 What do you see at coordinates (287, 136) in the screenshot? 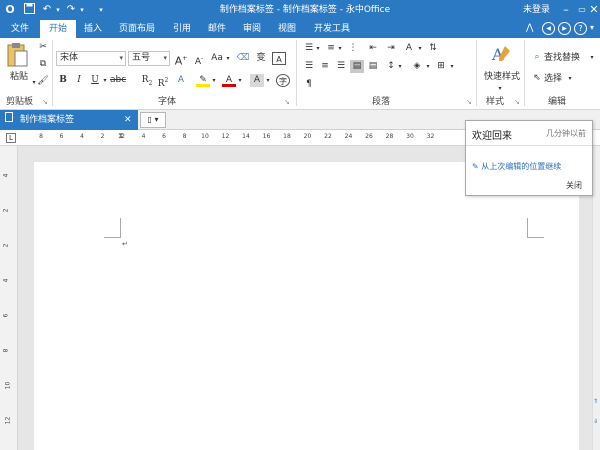
I see `ruler-tick-label: 18` at bounding box center [287, 136].